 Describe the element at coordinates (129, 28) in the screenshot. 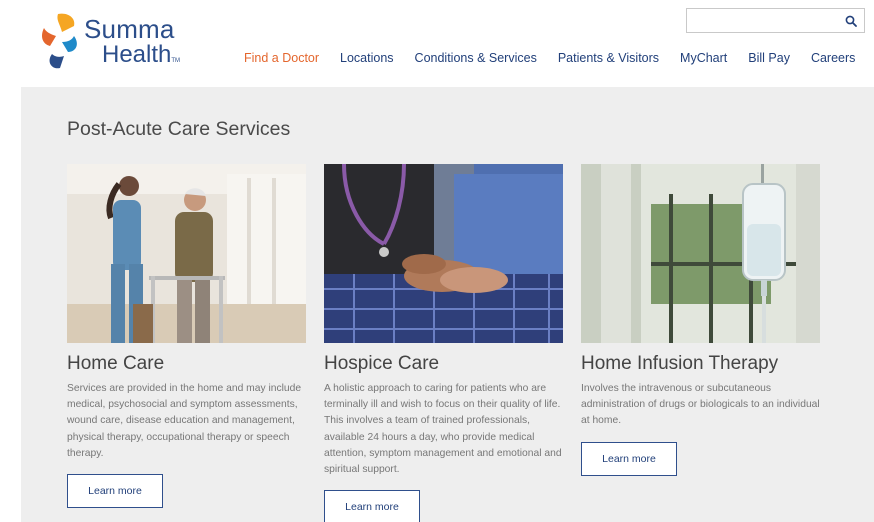

I see `logo-name-line1: Summa` at that location.